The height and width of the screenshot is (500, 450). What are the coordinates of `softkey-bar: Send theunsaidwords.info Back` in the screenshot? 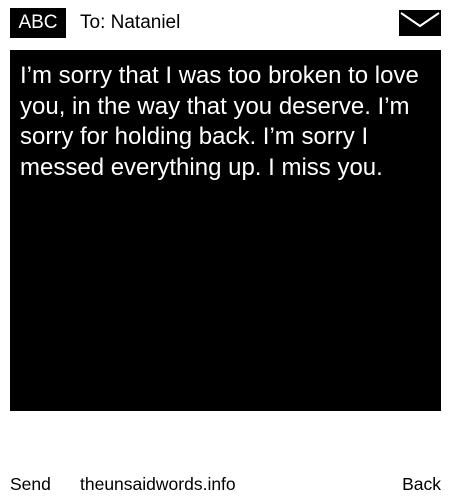 It's located at (225, 484).